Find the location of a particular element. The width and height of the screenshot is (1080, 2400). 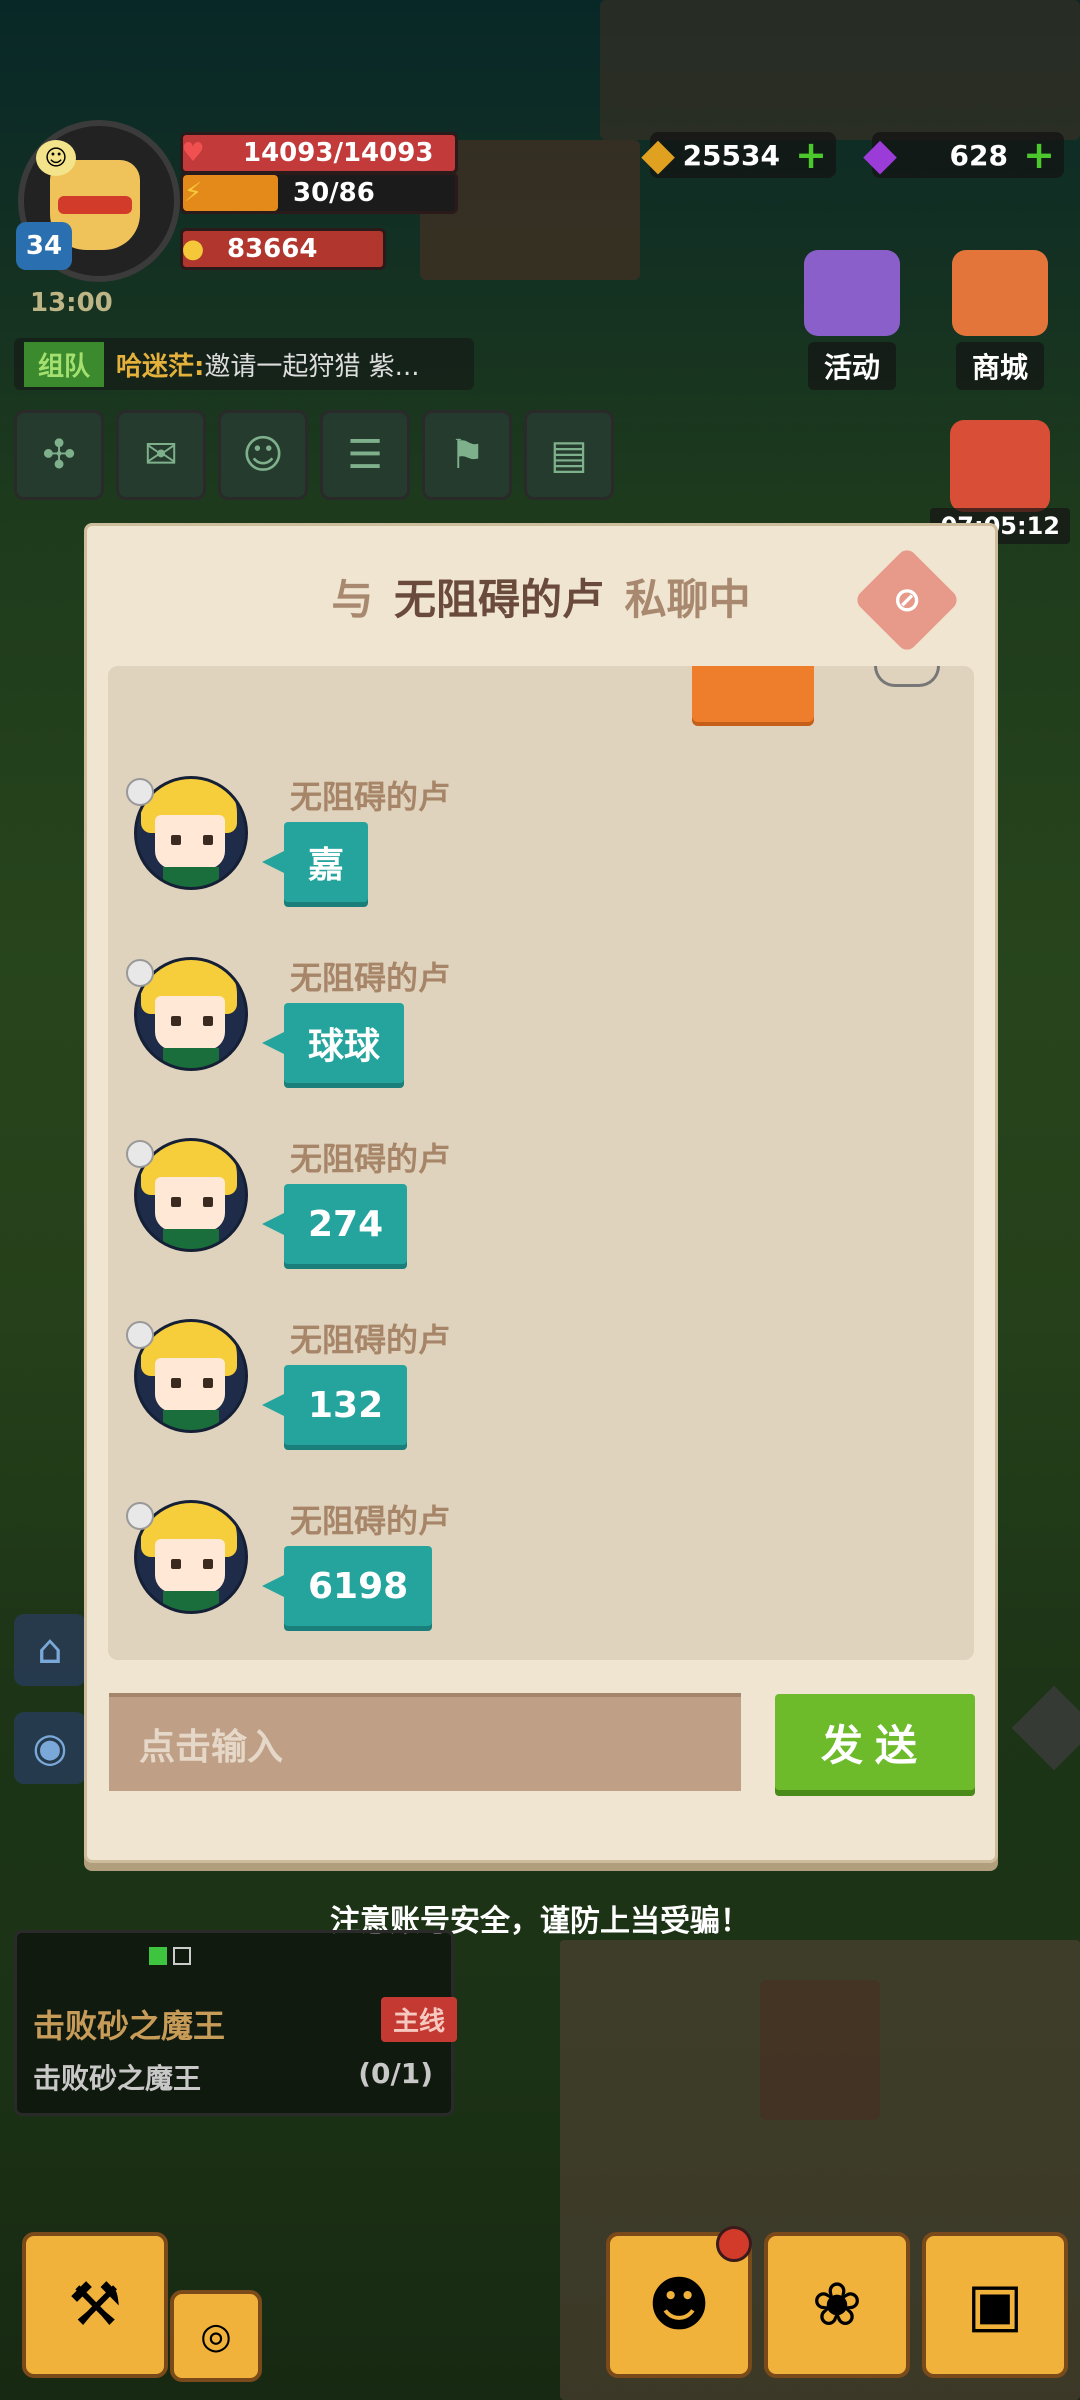

title-suffix: 私聊中 is located at coordinates (687, 599).